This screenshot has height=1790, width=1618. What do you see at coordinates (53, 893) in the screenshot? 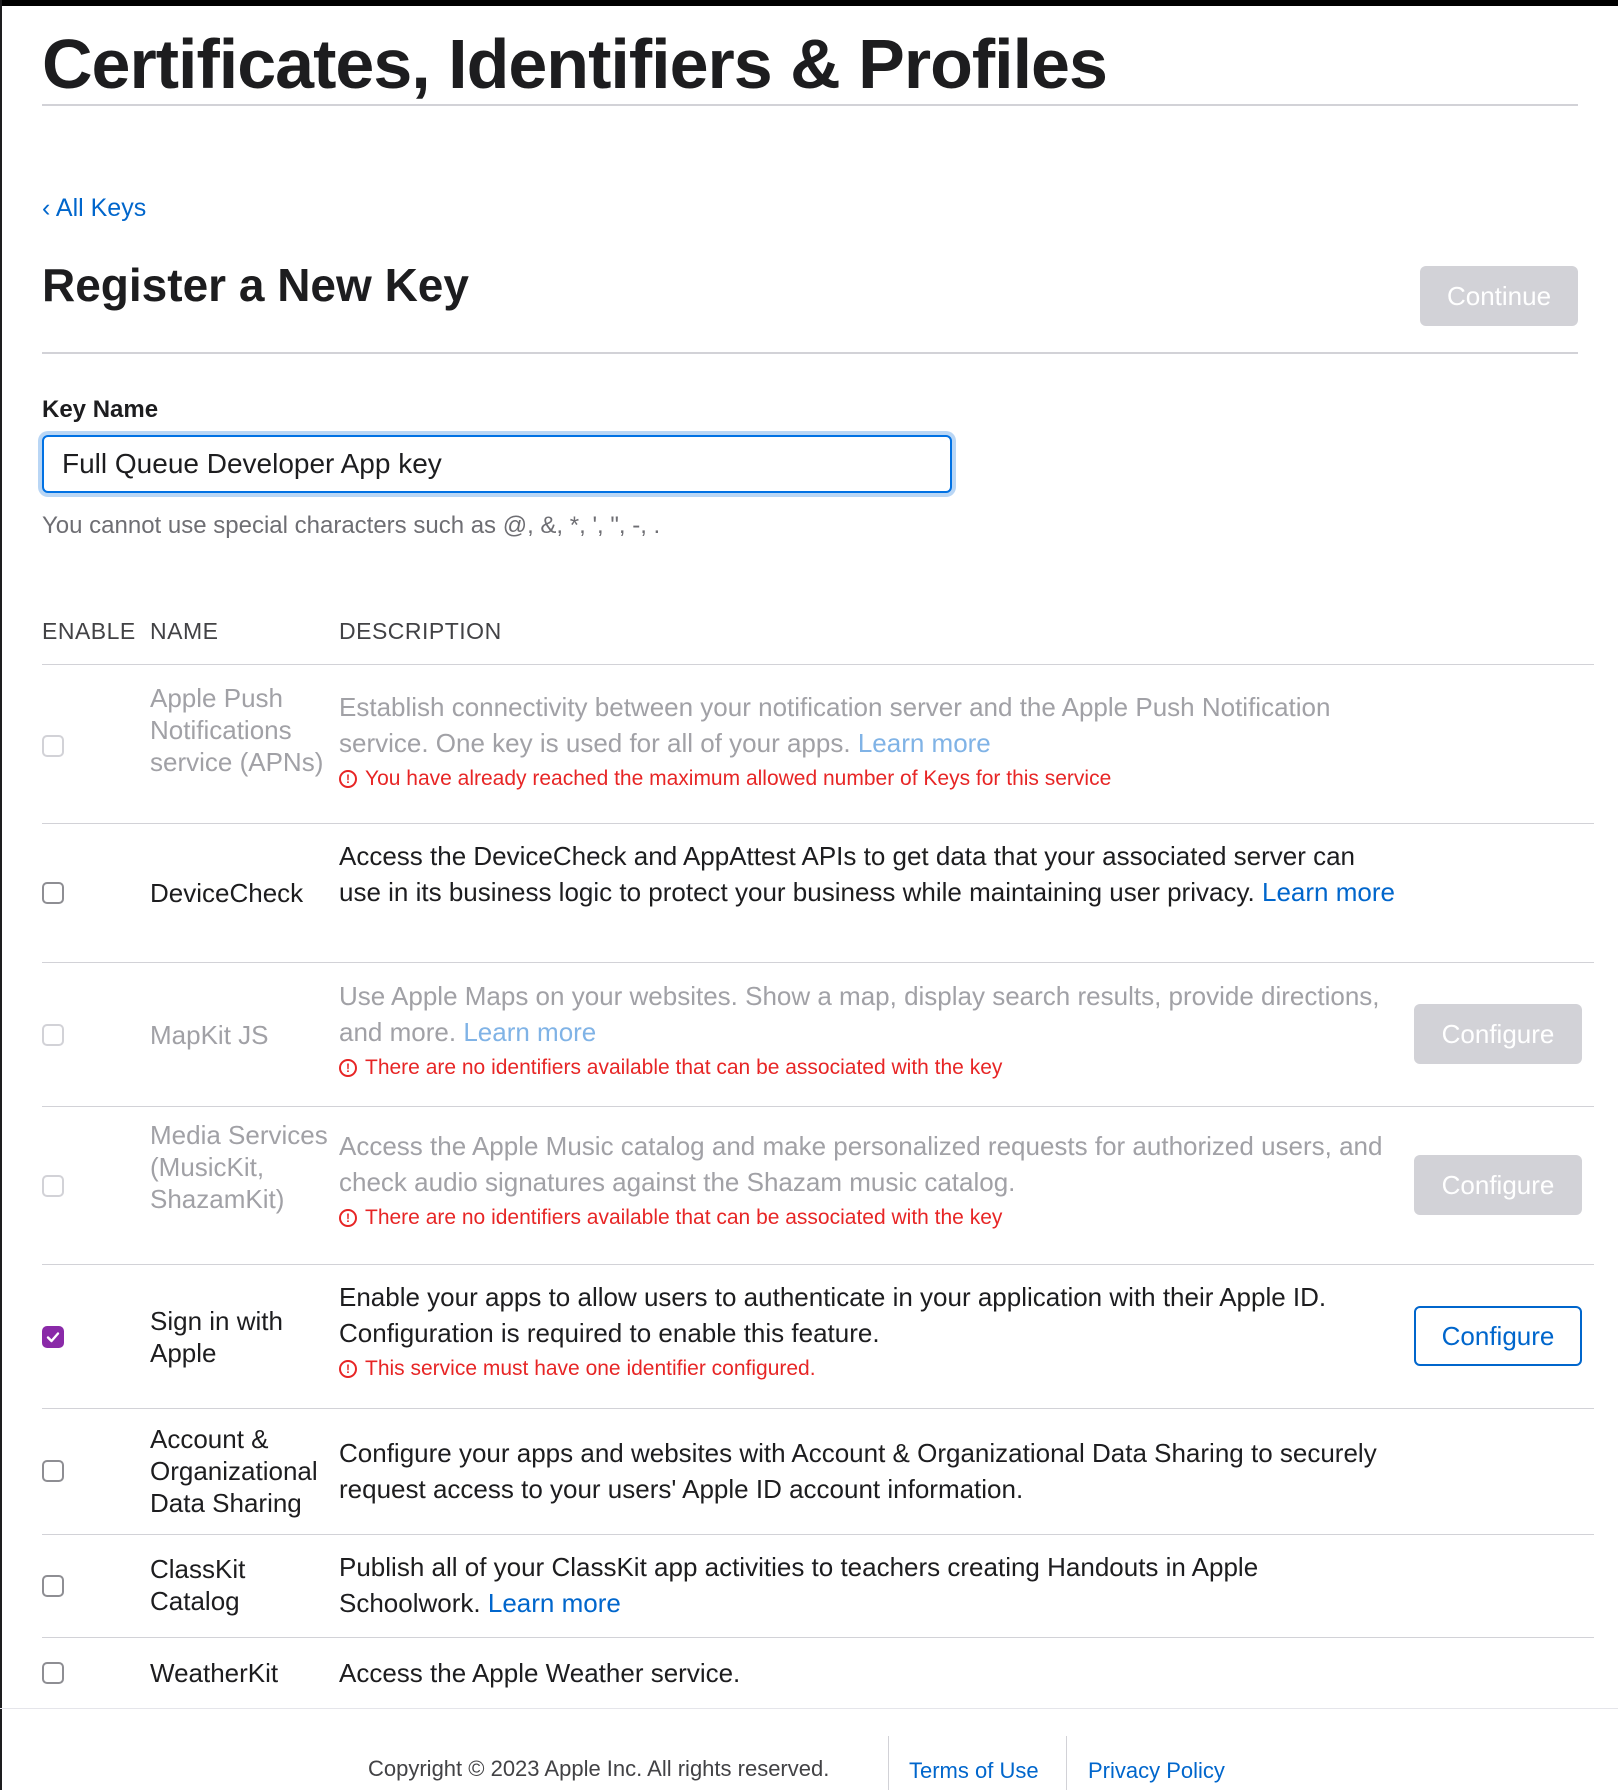
I see `devicecheck-checkbox` at bounding box center [53, 893].